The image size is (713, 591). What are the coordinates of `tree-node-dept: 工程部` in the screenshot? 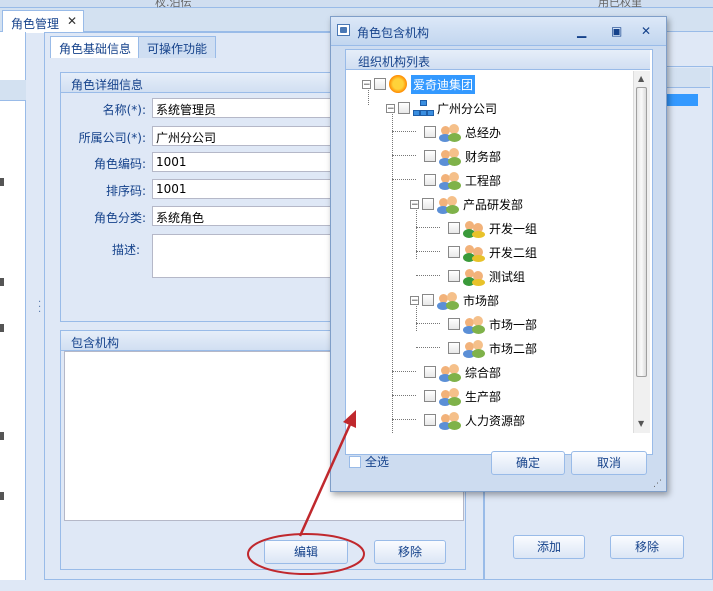 It's located at (462, 180).